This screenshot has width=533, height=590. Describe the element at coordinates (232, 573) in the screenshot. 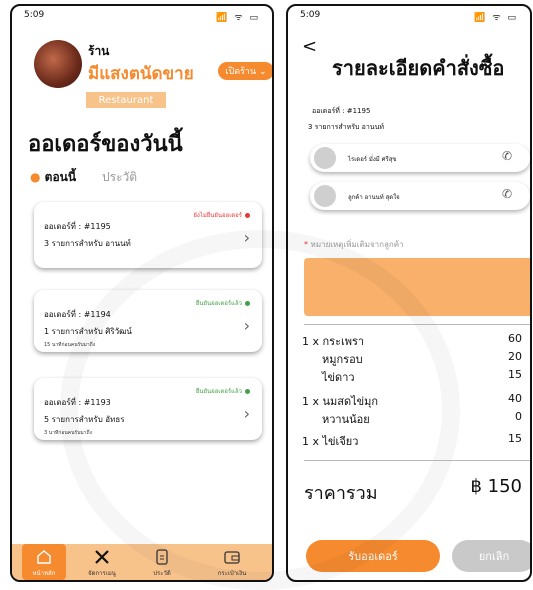

I see `nav-wallet-label: กระเป๋าเงิน` at that location.